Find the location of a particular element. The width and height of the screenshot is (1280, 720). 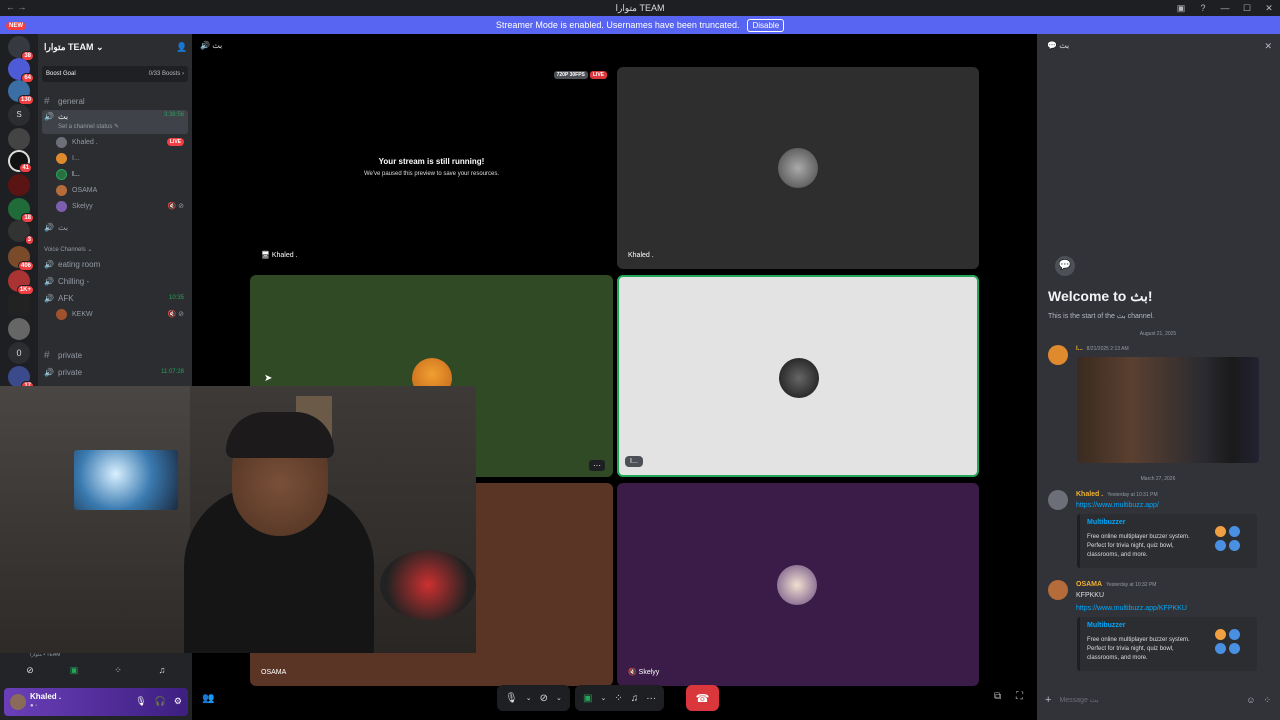

cursor-icon: ➤ is located at coordinates (268, 378).